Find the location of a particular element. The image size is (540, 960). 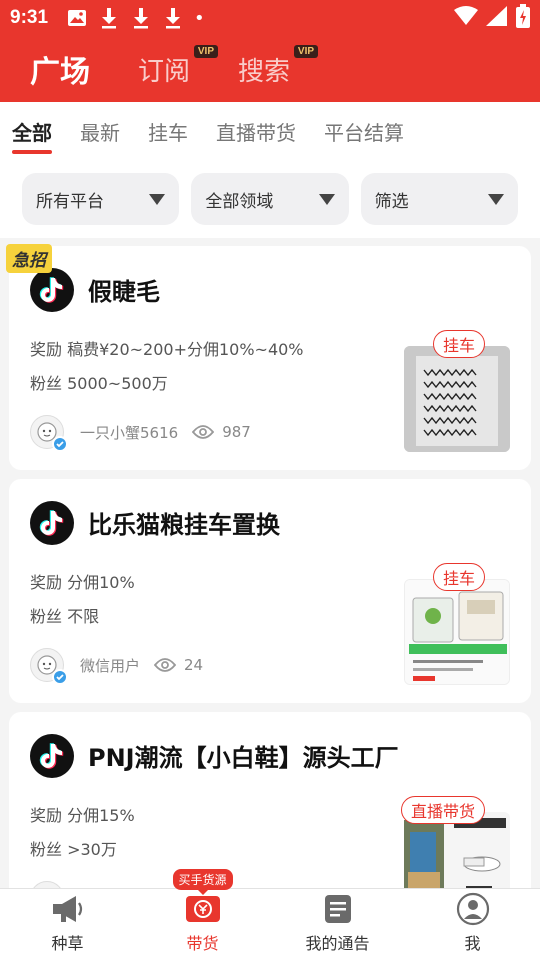

buyer-source-badge: 买手货源 is located at coordinates (202, 879).